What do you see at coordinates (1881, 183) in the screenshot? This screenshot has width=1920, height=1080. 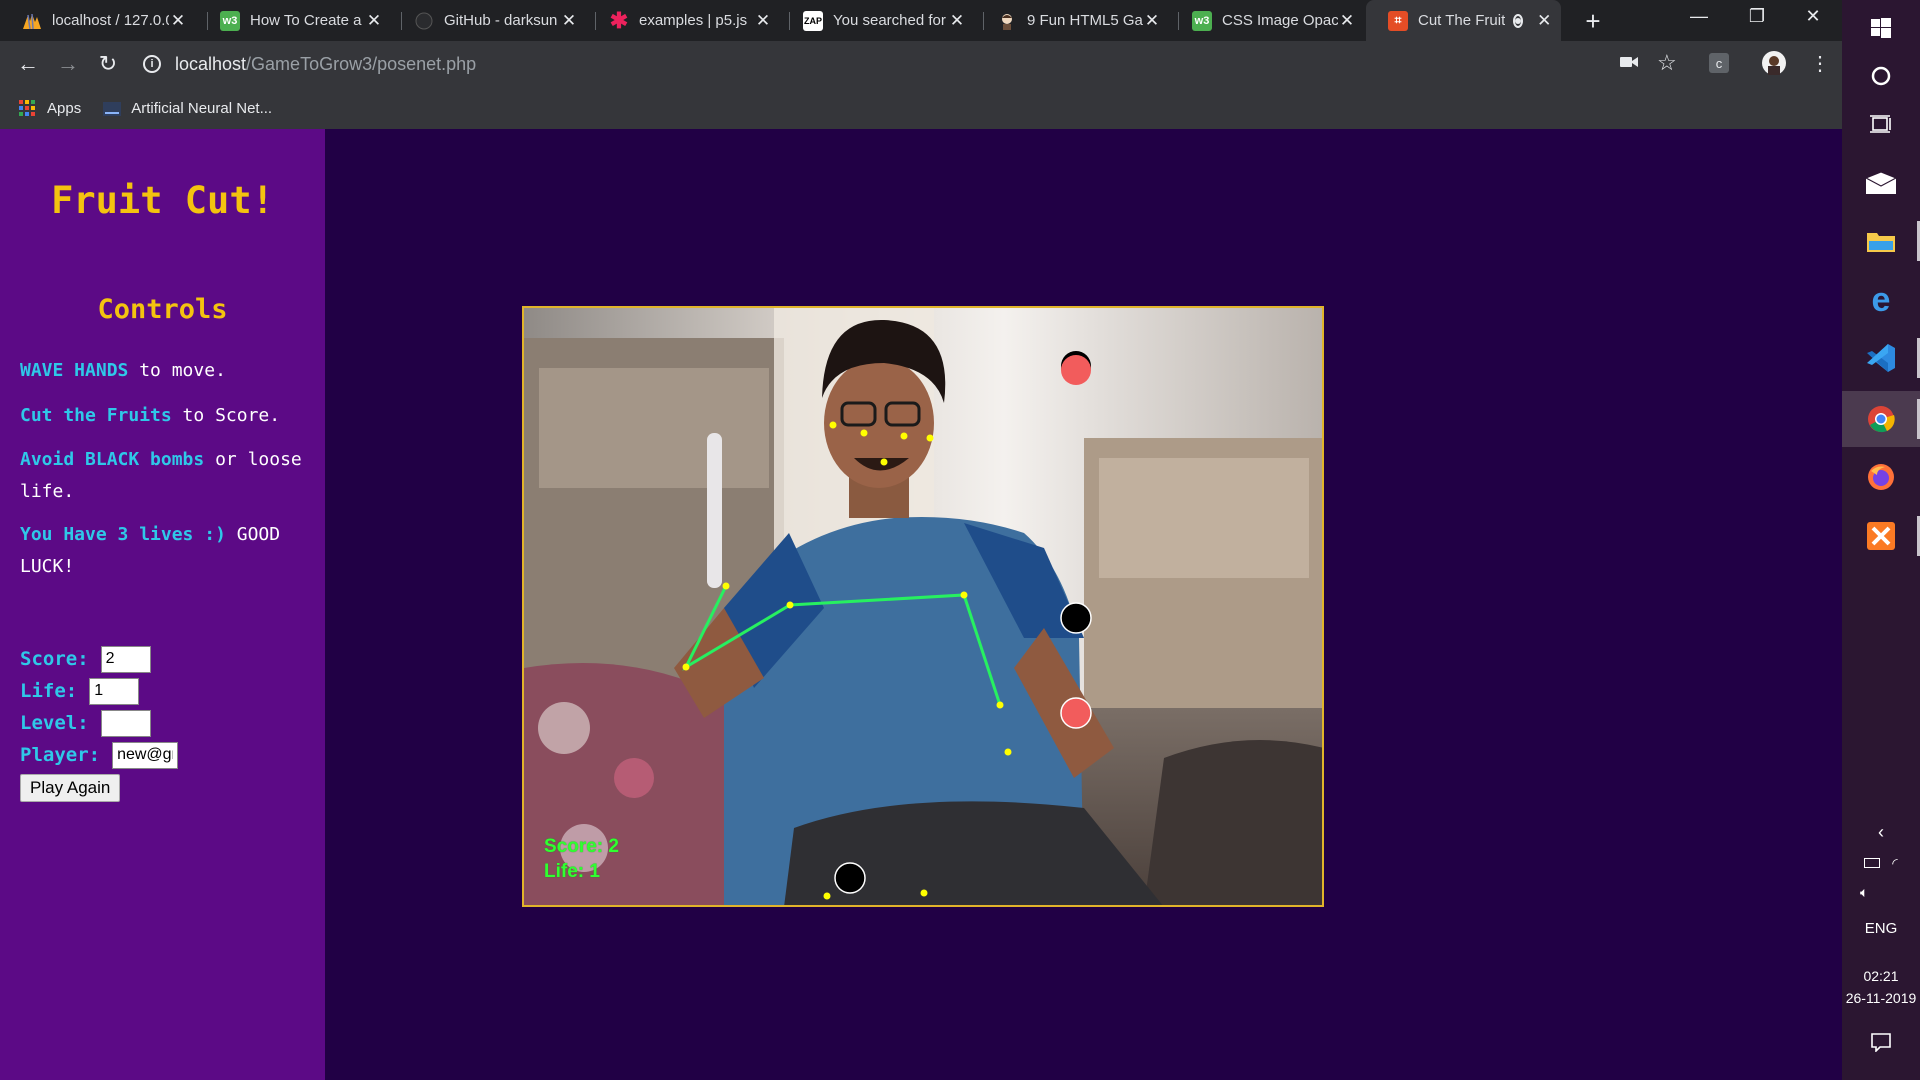 I see `mail-icon` at bounding box center [1881, 183].